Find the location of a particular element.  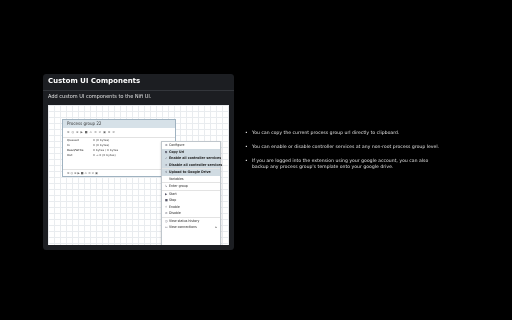

menu-item-label: View status history is located at coordinates (184, 220).